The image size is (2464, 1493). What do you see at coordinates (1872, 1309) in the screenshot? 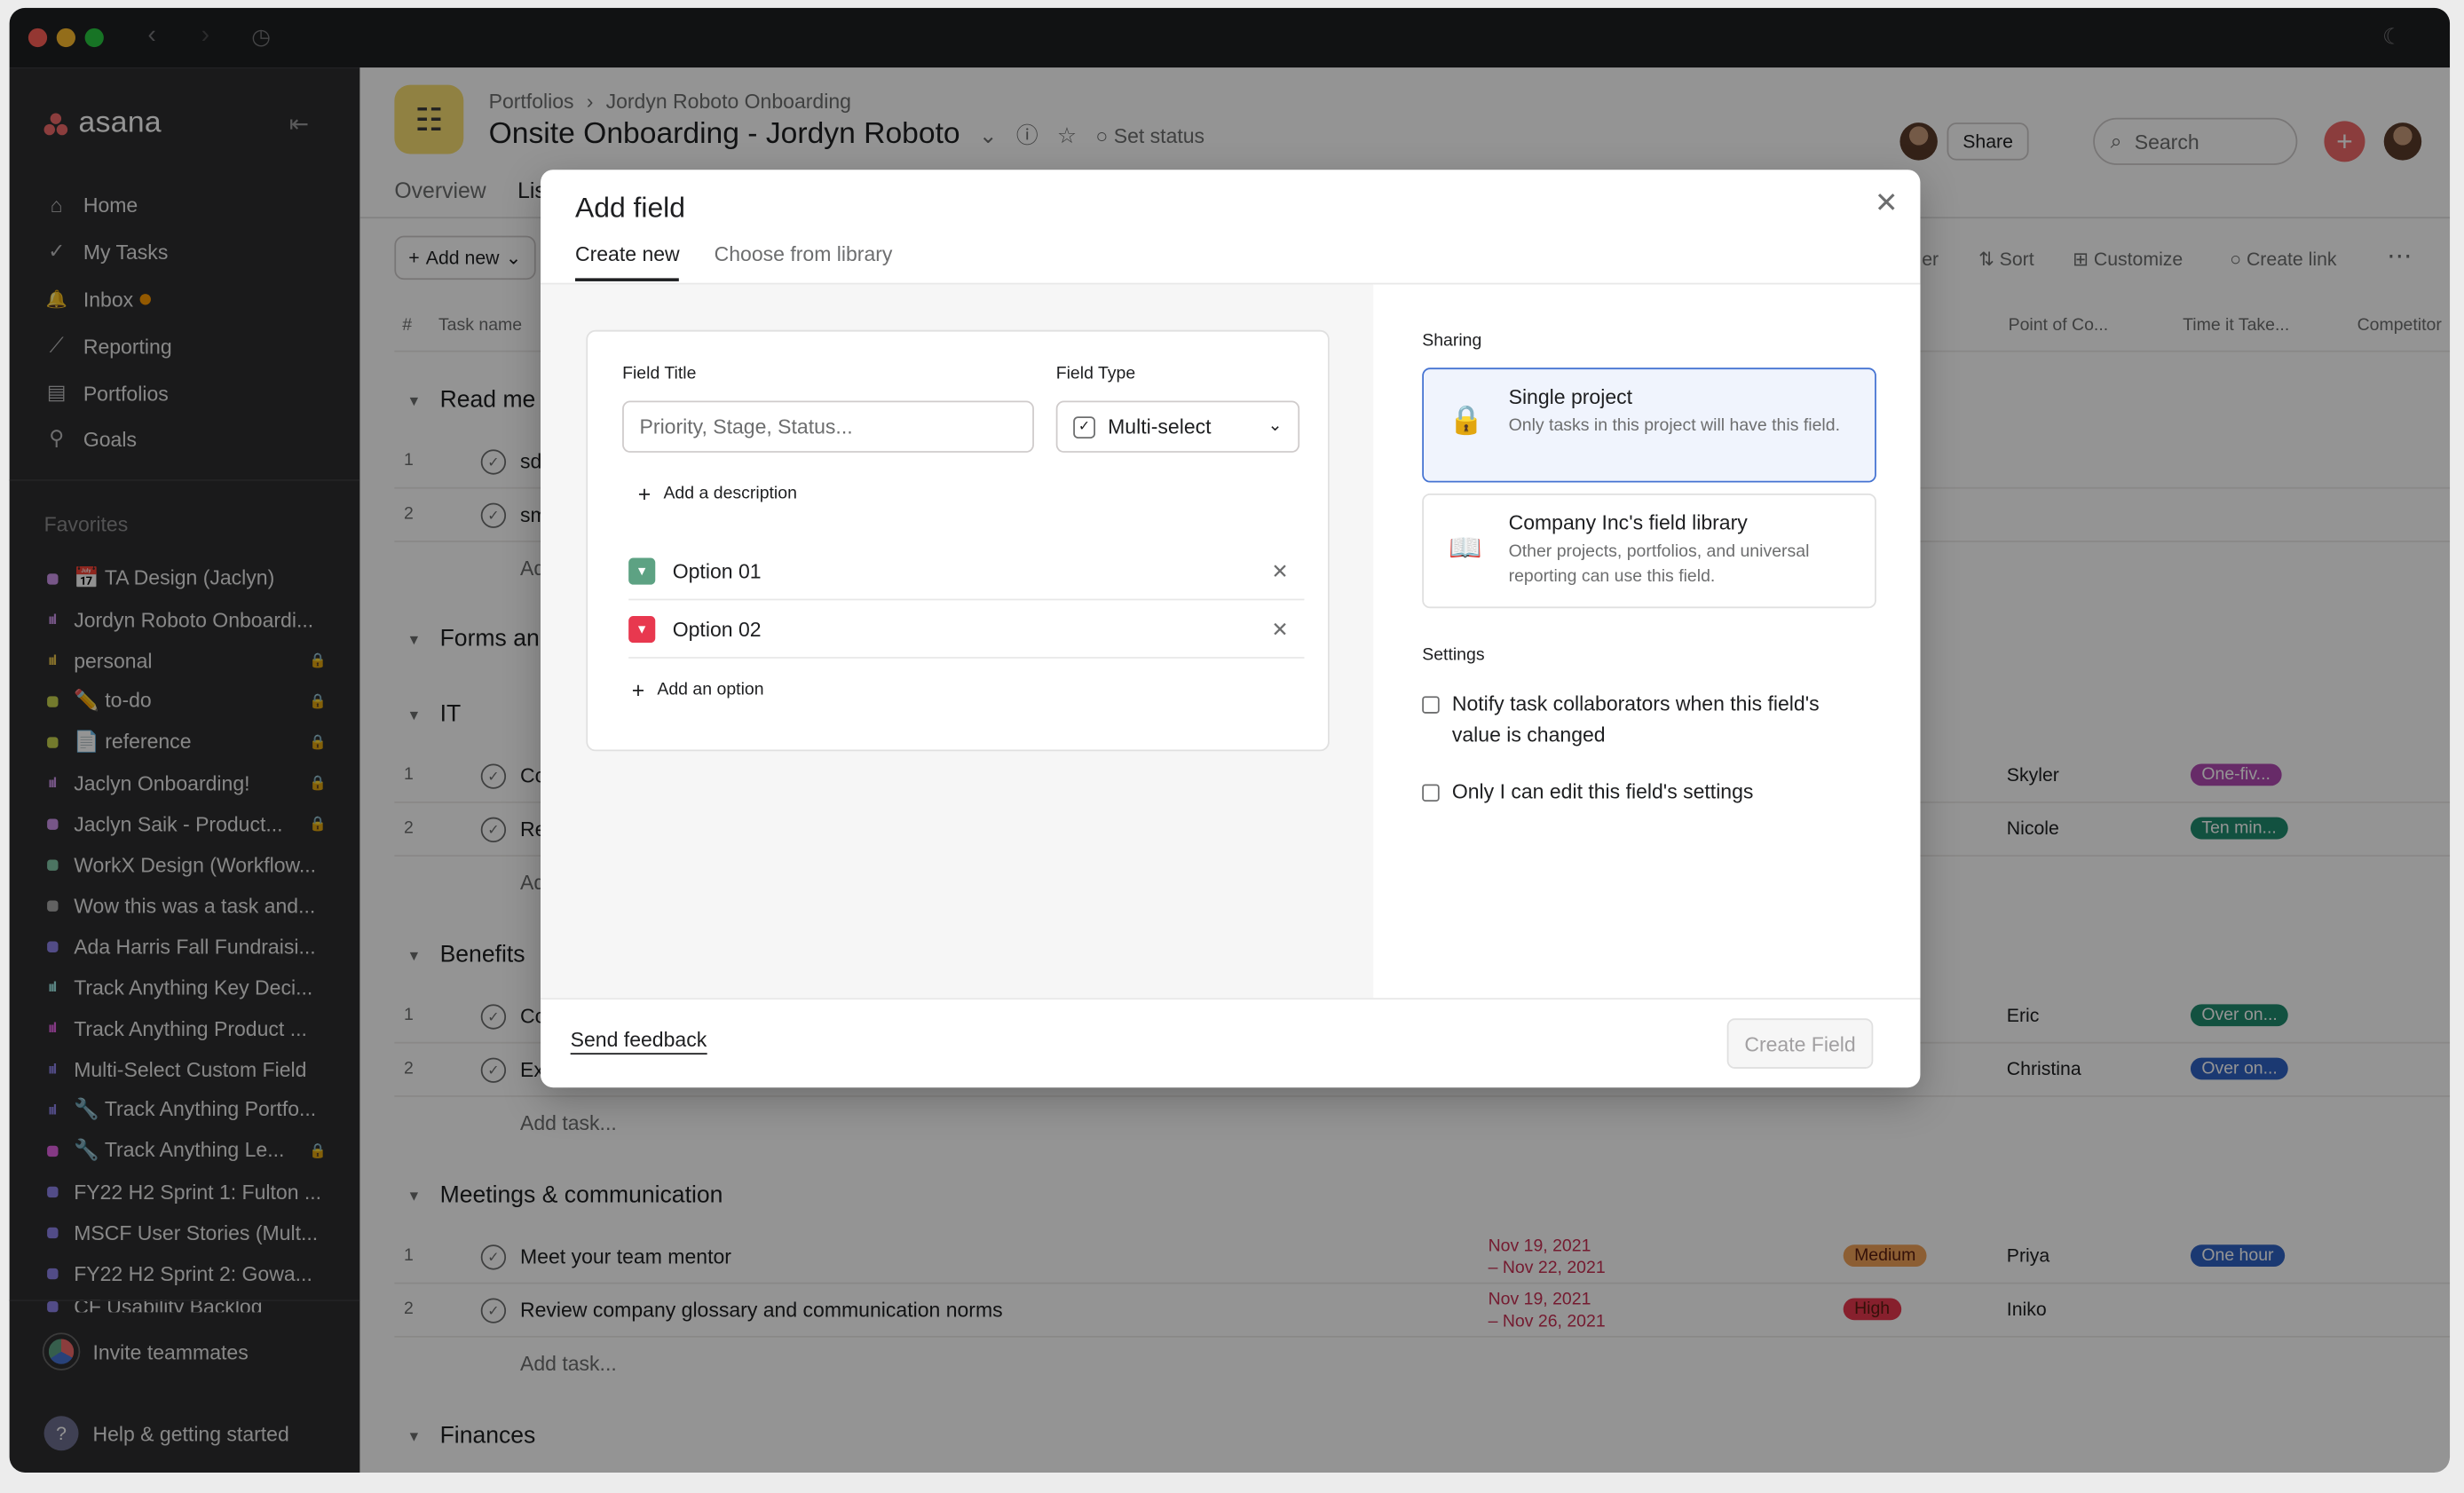
I see `priority-badge: High` at bounding box center [1872, 1309].